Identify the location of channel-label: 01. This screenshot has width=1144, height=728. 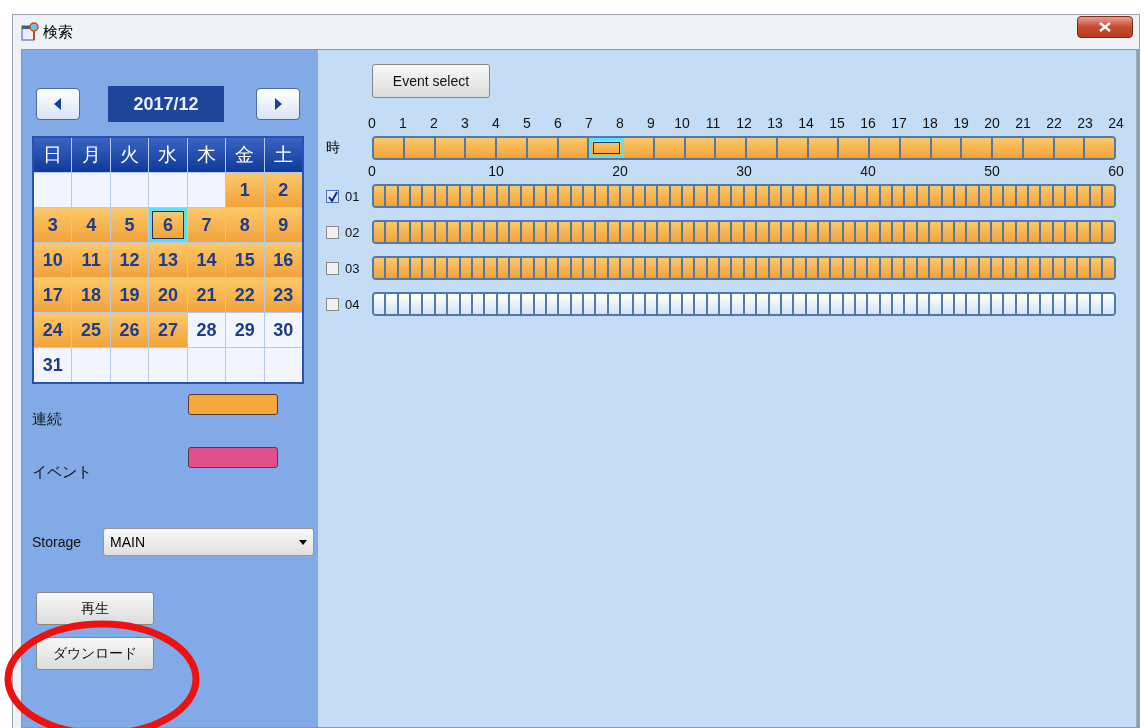
(352, 196).